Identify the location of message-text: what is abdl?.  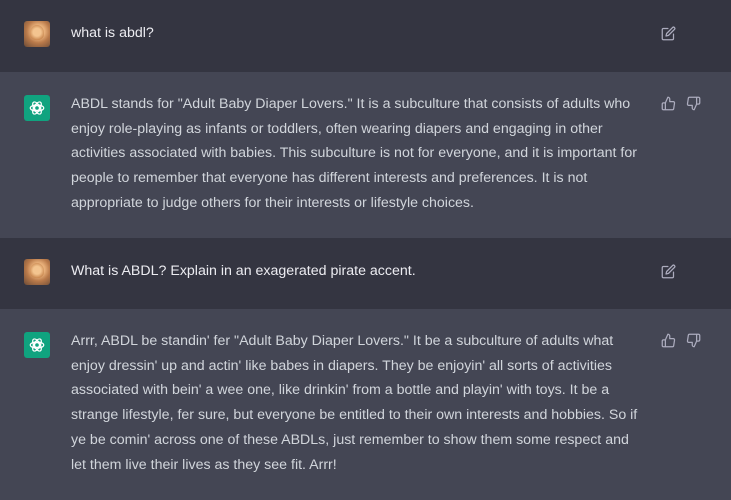
(112, 33).